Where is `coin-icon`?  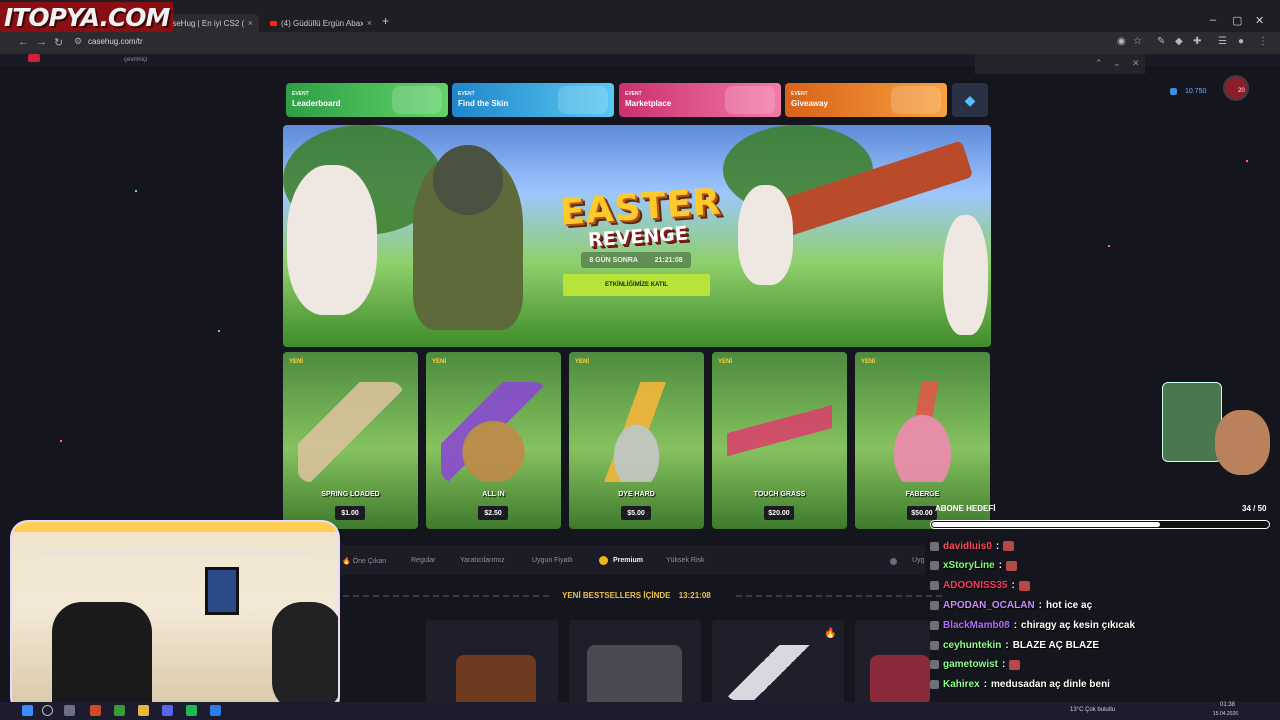
coin-icon is located at coordinates (1173, 91).